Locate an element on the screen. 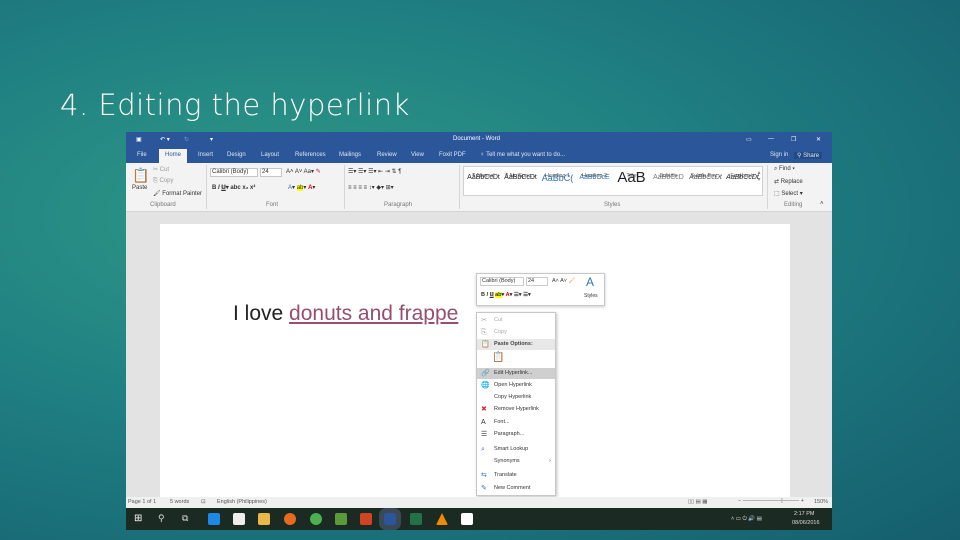 Image resolution: width=960 pixels, height=540 pixels. font-format-buttons: B I U▾ abc x₂ x² is located at coordinates (233, 187).